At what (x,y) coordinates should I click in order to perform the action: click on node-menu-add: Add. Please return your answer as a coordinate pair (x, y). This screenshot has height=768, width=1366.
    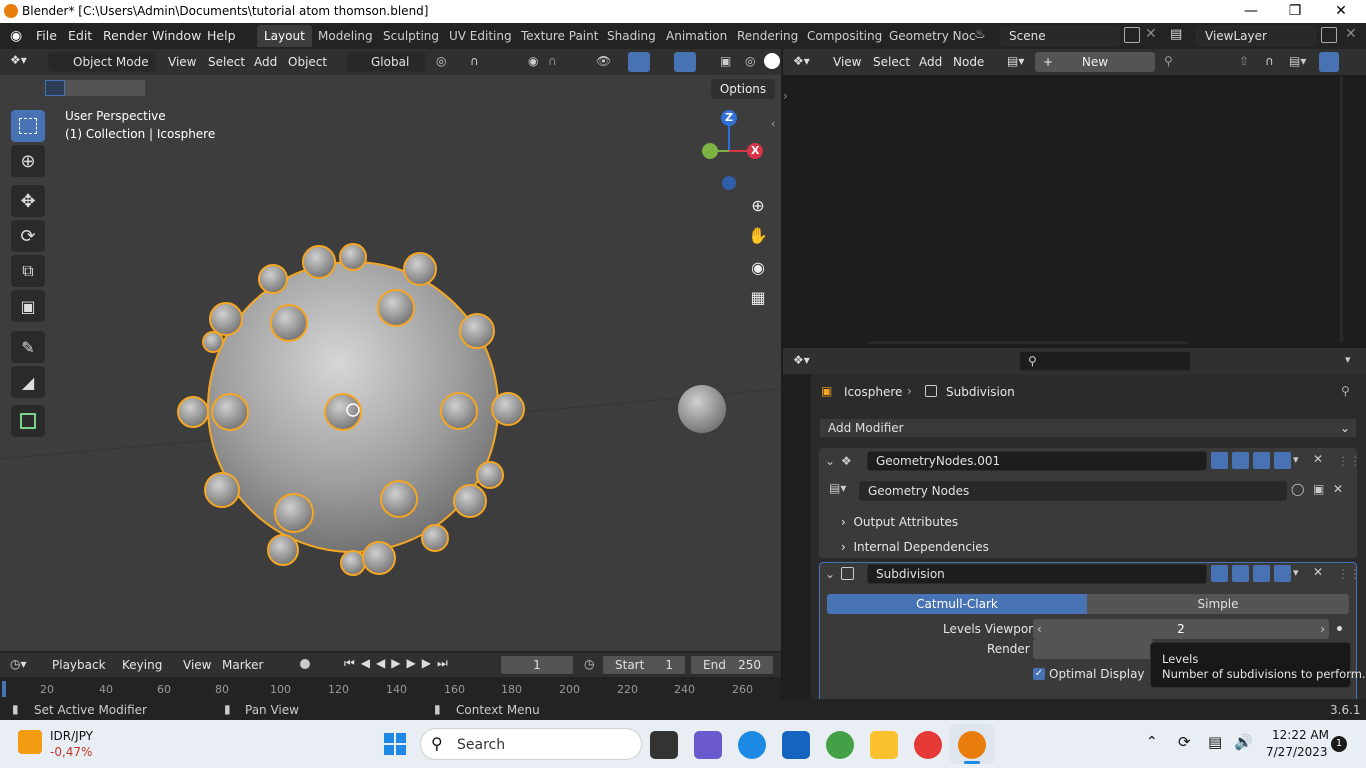
    Looking at the image, I should click on (930, 62).